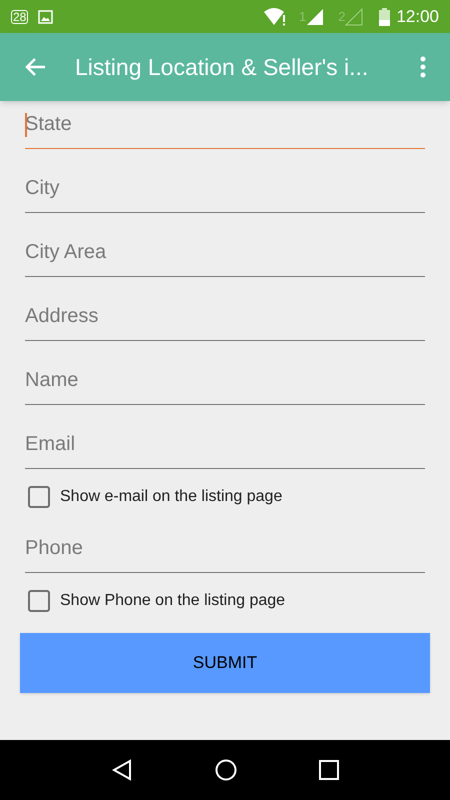  What do you see at coordinates (35, 67) in the screenshot?
I see `back-arrow-icon` at bounding box center [35, 67].